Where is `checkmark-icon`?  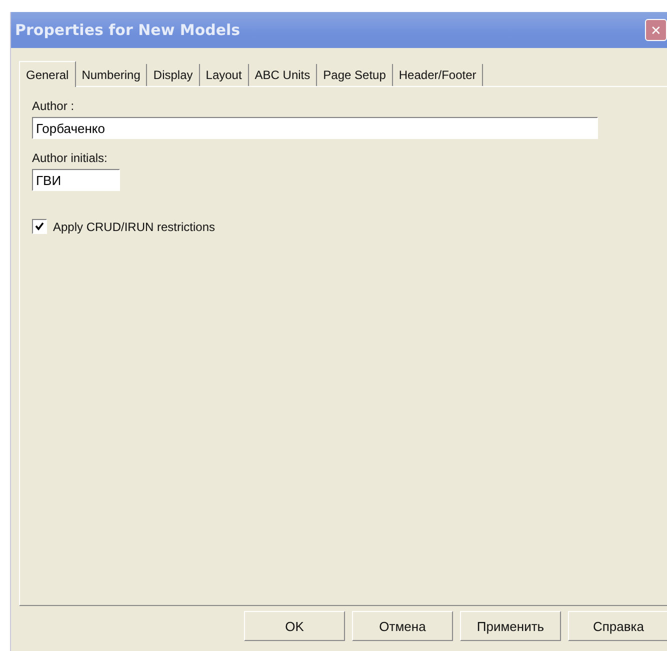 checkmark-icon is located at coordinates (39, 226).